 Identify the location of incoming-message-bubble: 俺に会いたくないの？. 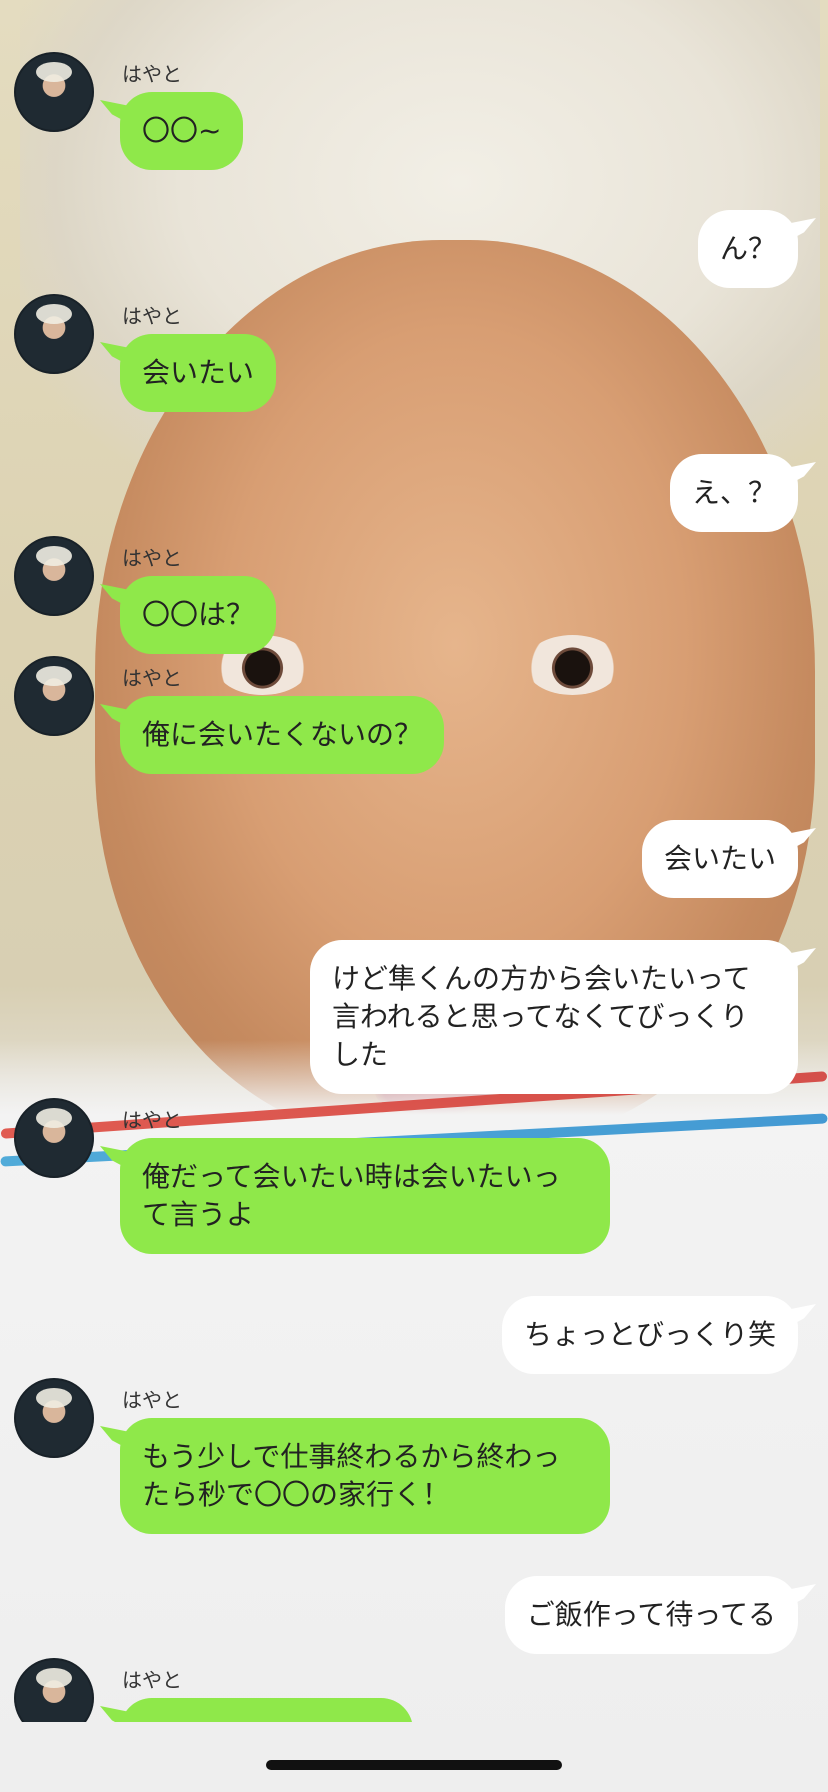
(282, 735).